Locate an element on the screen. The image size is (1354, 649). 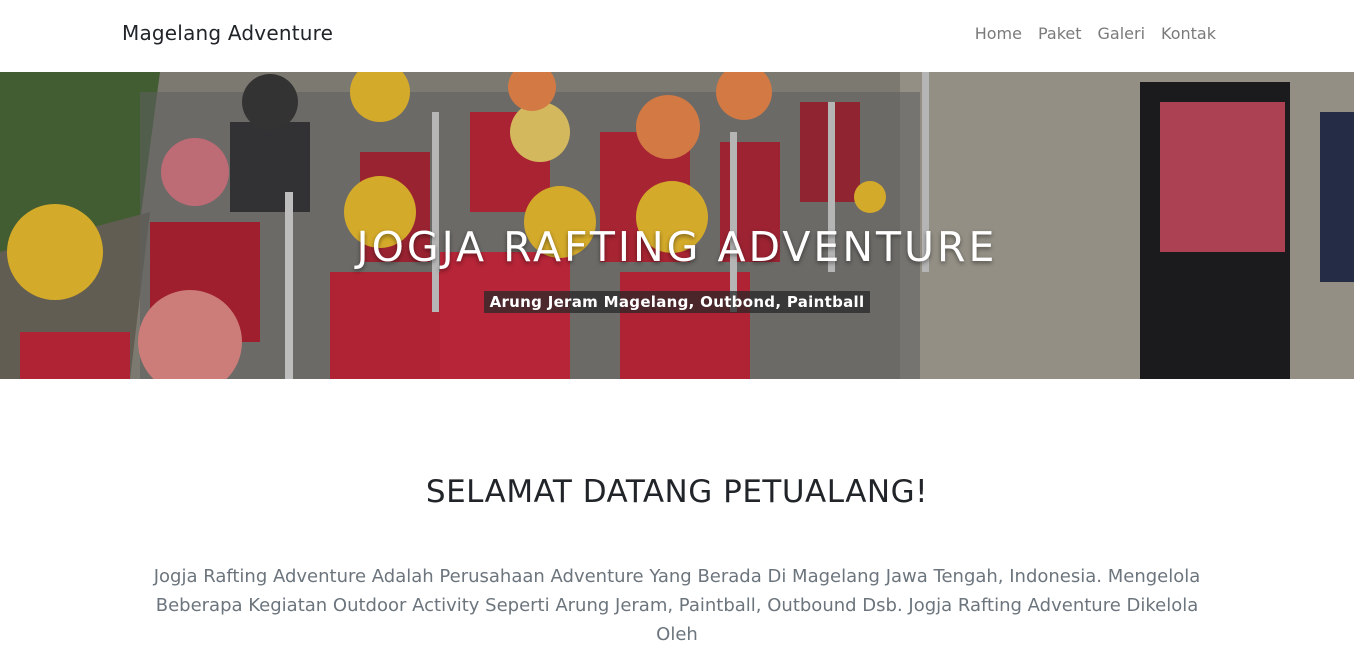
hero-subtitle: Arung Jeram Magelang, Outbond, Paintball is located at coordinates (677, 302).